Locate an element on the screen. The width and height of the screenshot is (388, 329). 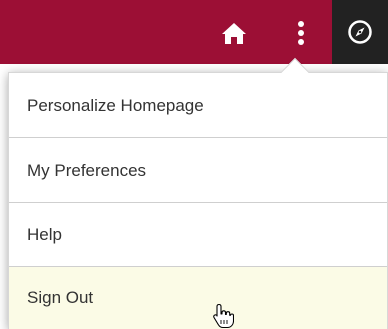
menu-item-label: My Preferences is located at coordinates (87, 170).